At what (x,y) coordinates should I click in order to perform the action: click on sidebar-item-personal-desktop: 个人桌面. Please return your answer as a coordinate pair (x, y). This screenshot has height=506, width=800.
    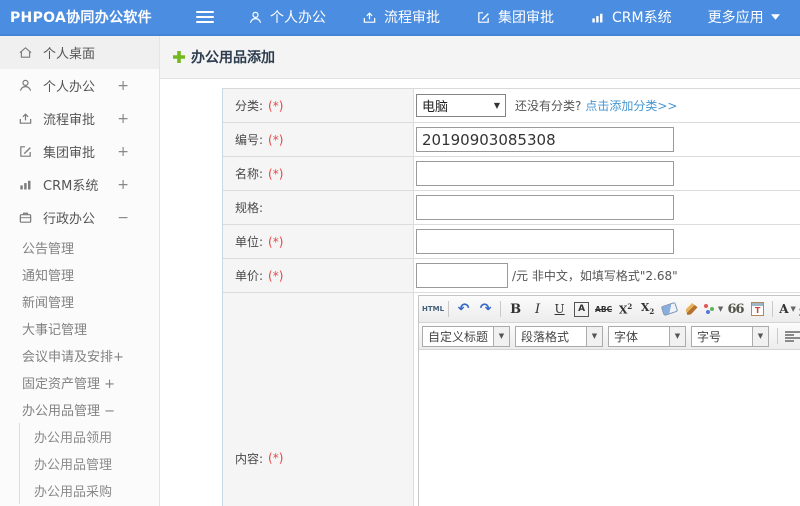
    Looking at the image, I should click on (79, 52).